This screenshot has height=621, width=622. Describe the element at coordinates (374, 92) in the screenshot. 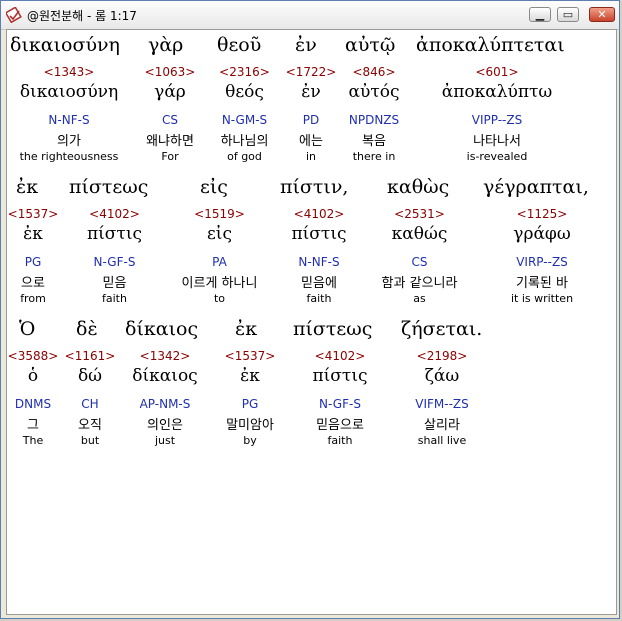

I see `lemma: αὐτός` at that location.